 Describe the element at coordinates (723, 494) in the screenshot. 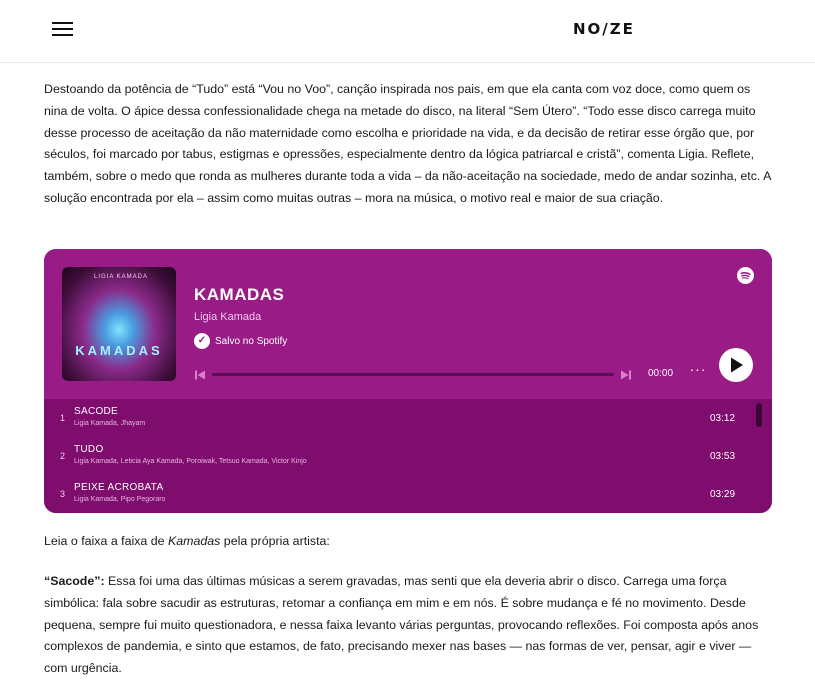

I see `track-duration: 03:29` at that location.